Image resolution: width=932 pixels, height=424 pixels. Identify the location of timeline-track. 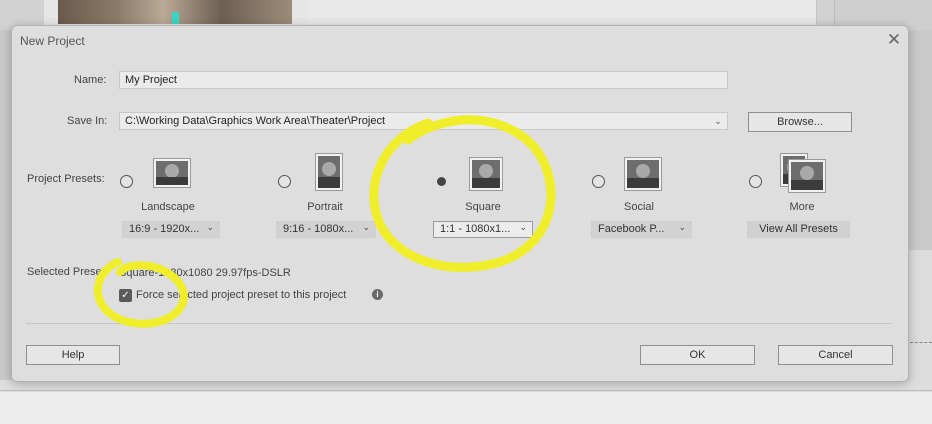
(466, 408).